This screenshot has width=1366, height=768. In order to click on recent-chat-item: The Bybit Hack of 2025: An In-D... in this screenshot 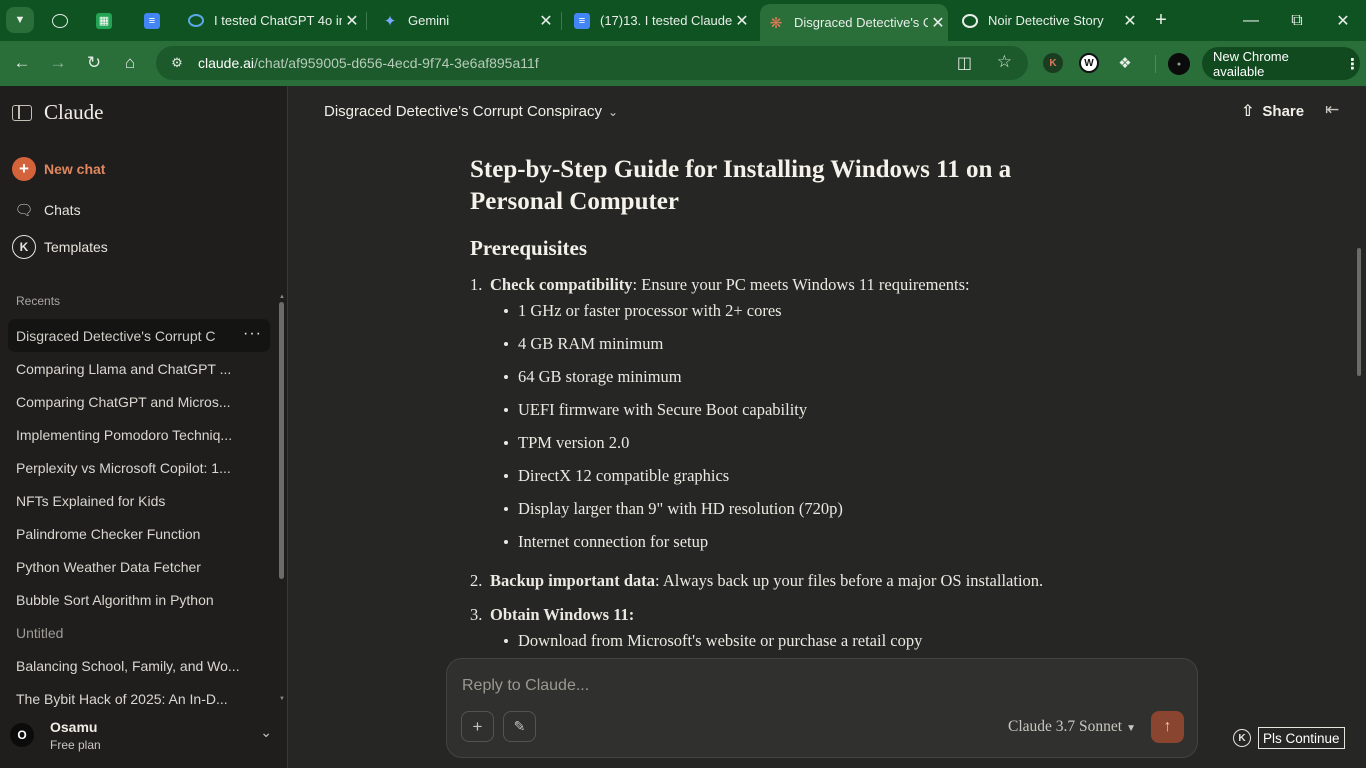, I will do `click(139, 698)`.